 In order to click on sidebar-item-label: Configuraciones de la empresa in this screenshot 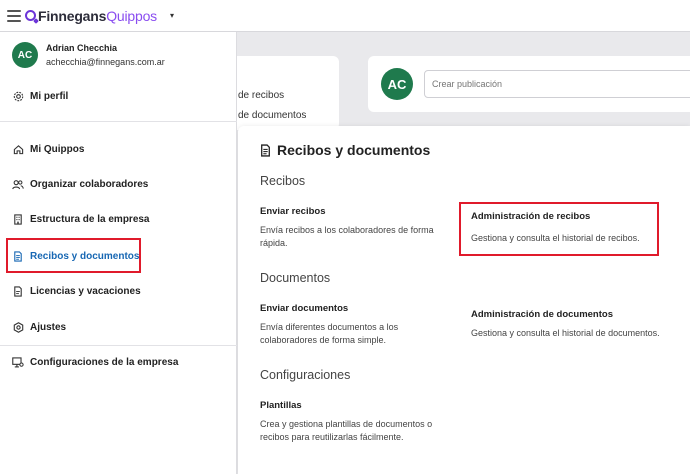, I will do `click(104, 362)`.